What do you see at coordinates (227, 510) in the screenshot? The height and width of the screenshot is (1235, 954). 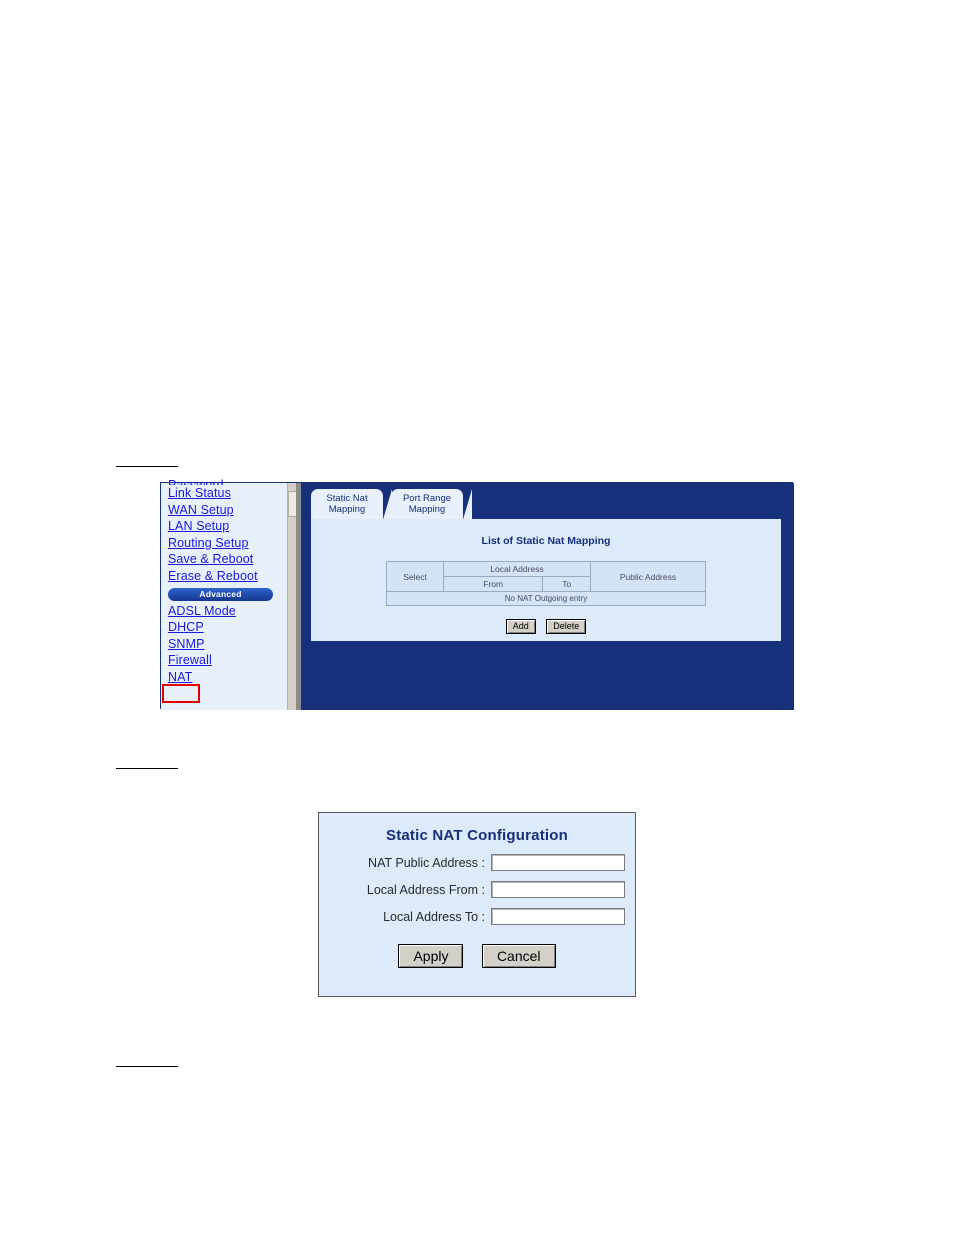 I see `sidebar-item-wan-setup: WAN Setup` at bounding box center [227, 510].